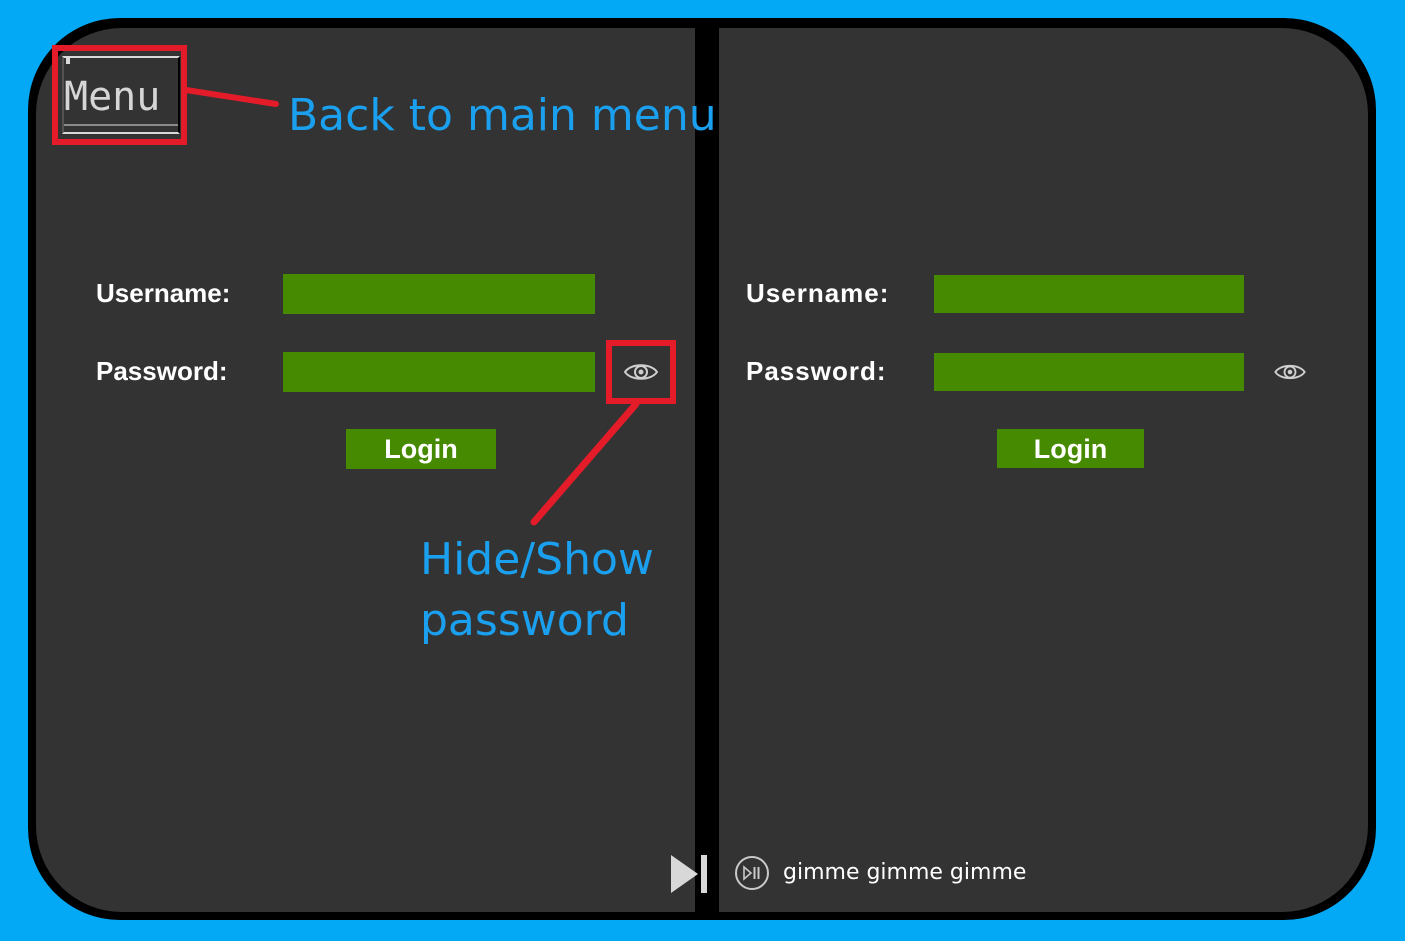  What do you see at coordinates (1070, 448) in the screenshot?
I see `right-login-button: Login` at bounding box center [1070, 448].